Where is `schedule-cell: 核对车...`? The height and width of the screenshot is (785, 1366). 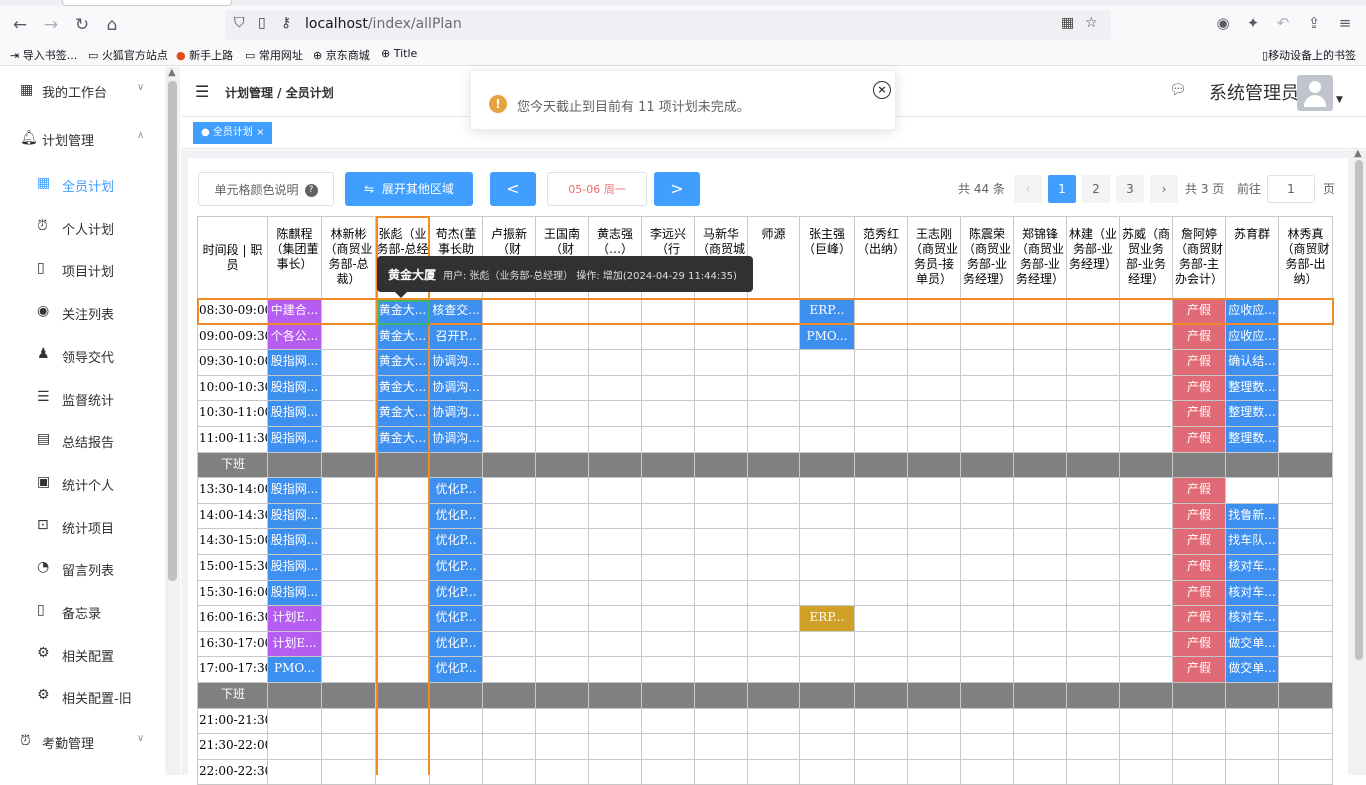 schedule-cell: 核对车... is located at coordinates (1252, 593).